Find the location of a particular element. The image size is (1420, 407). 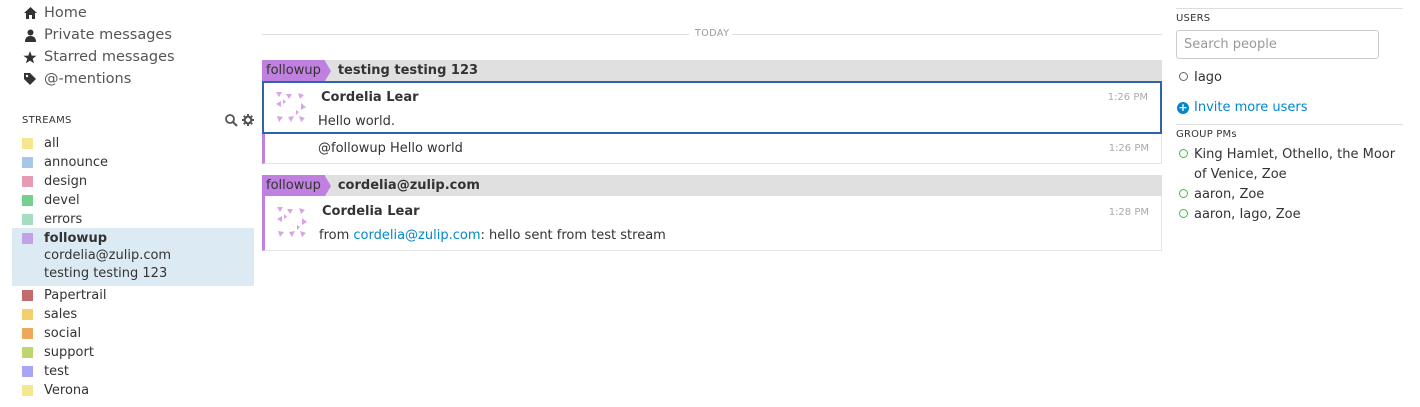

stream-name: errors is located at coordinates (63, 219).